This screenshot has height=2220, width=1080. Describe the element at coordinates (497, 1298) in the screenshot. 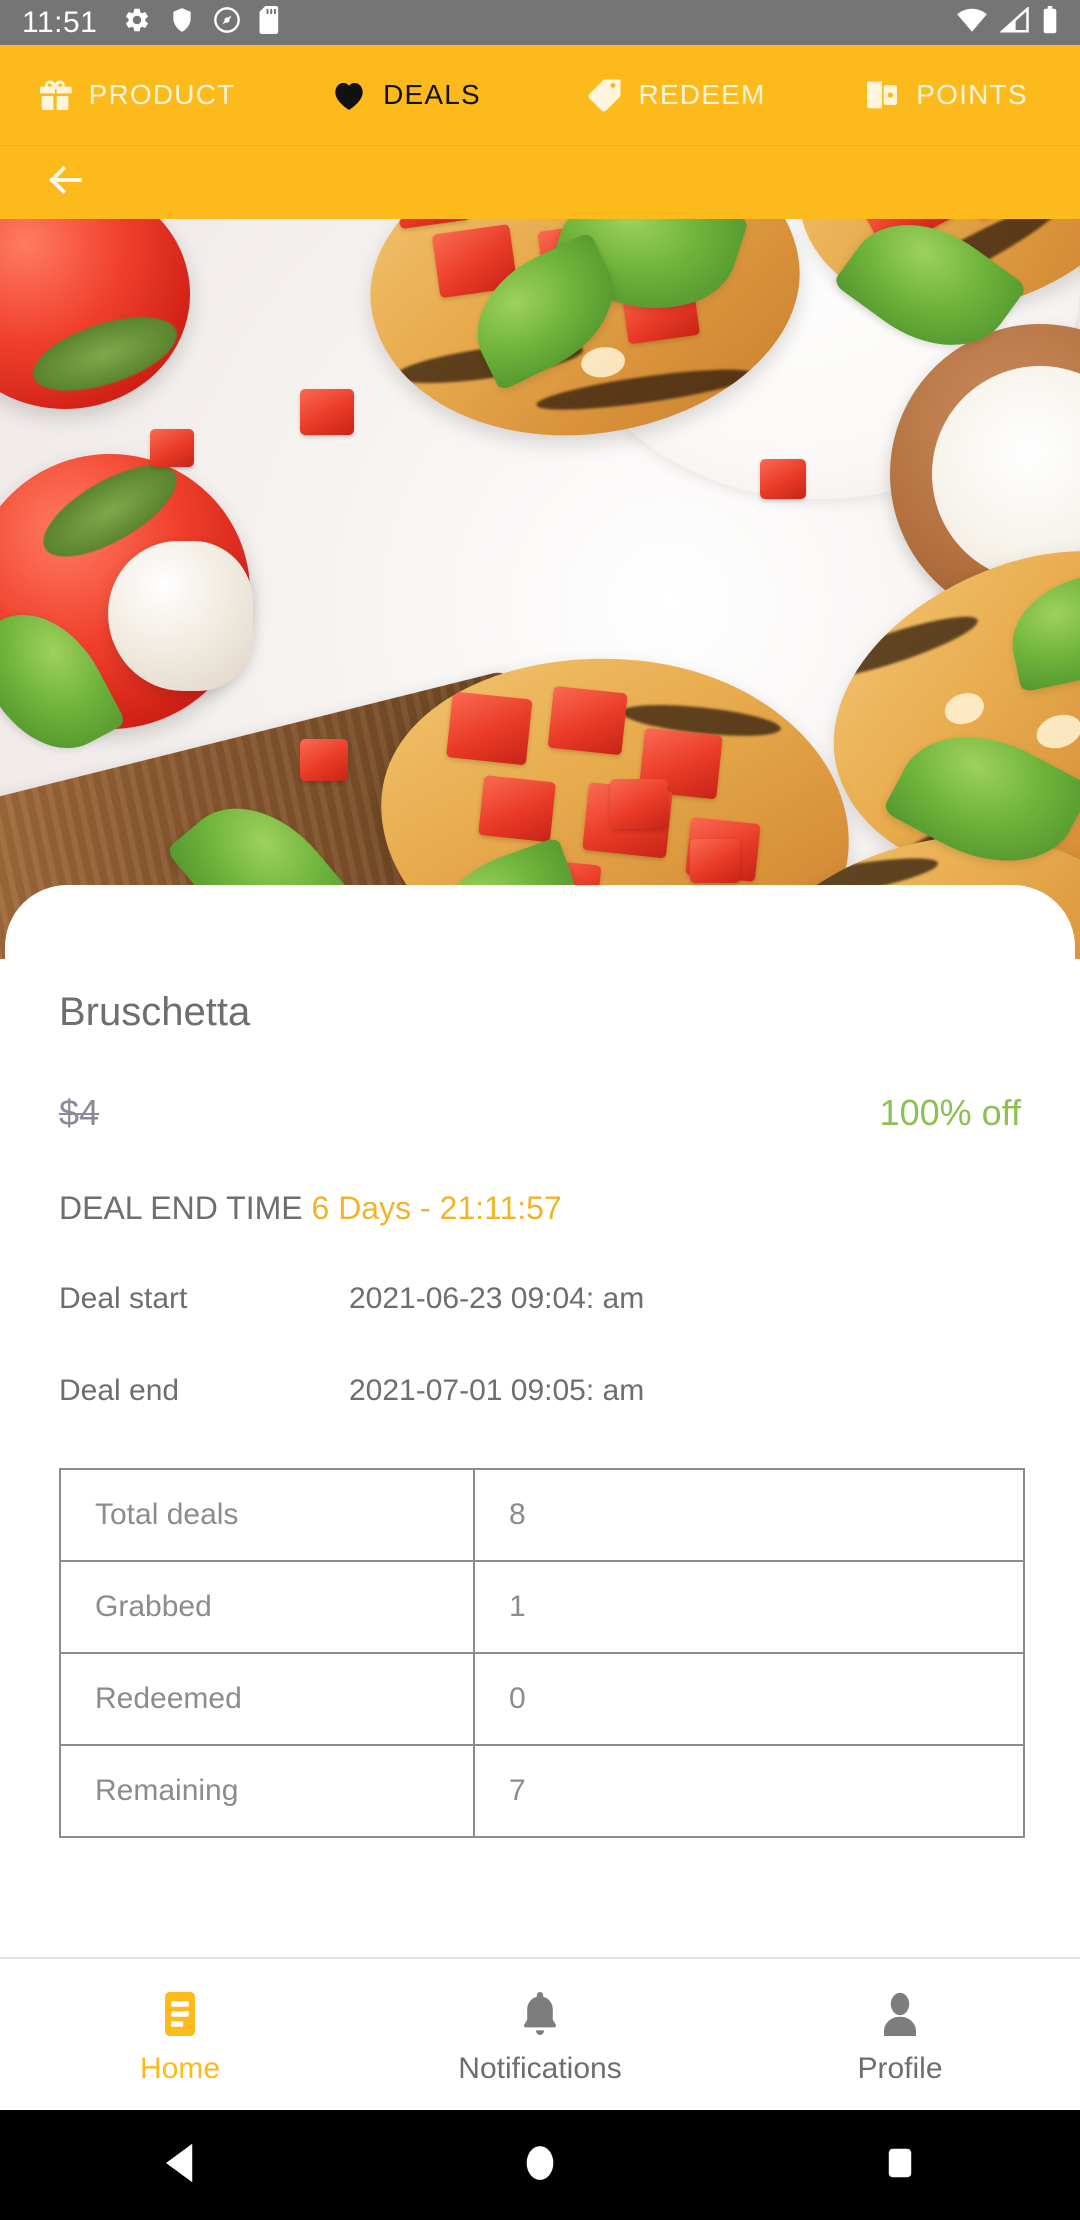

I see `deal-start-value: 2021-06-23 09:04: am` at that location.